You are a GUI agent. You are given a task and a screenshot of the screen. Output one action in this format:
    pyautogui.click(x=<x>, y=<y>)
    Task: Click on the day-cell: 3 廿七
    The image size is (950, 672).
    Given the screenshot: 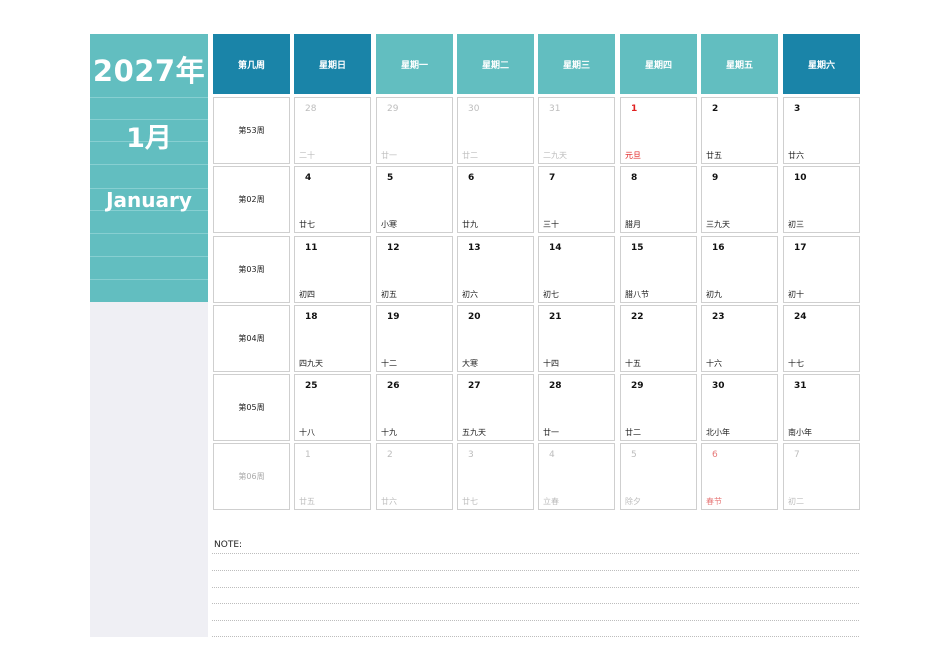 What is the action you would take?
    pyautogui.click(x=495, y=476)
    